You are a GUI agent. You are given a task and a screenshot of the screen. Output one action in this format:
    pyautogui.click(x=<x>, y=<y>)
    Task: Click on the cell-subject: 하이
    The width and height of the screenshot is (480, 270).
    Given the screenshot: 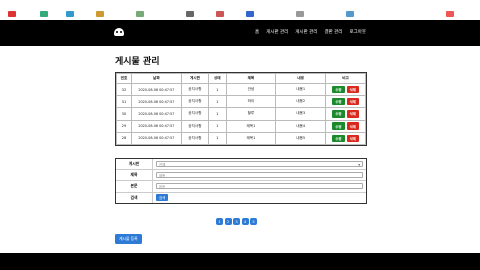 What is the action you would take?
    pyautogui.click(x=251, y=102)
    